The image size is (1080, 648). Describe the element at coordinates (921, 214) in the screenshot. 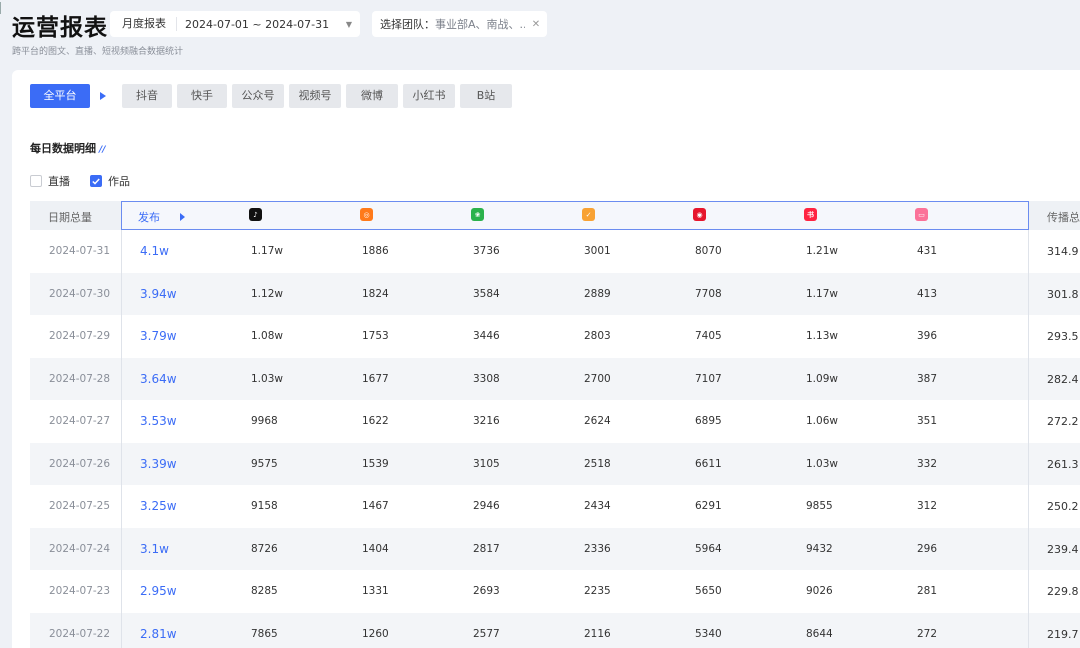

I see `bilibili-icon: ▭` at that location.